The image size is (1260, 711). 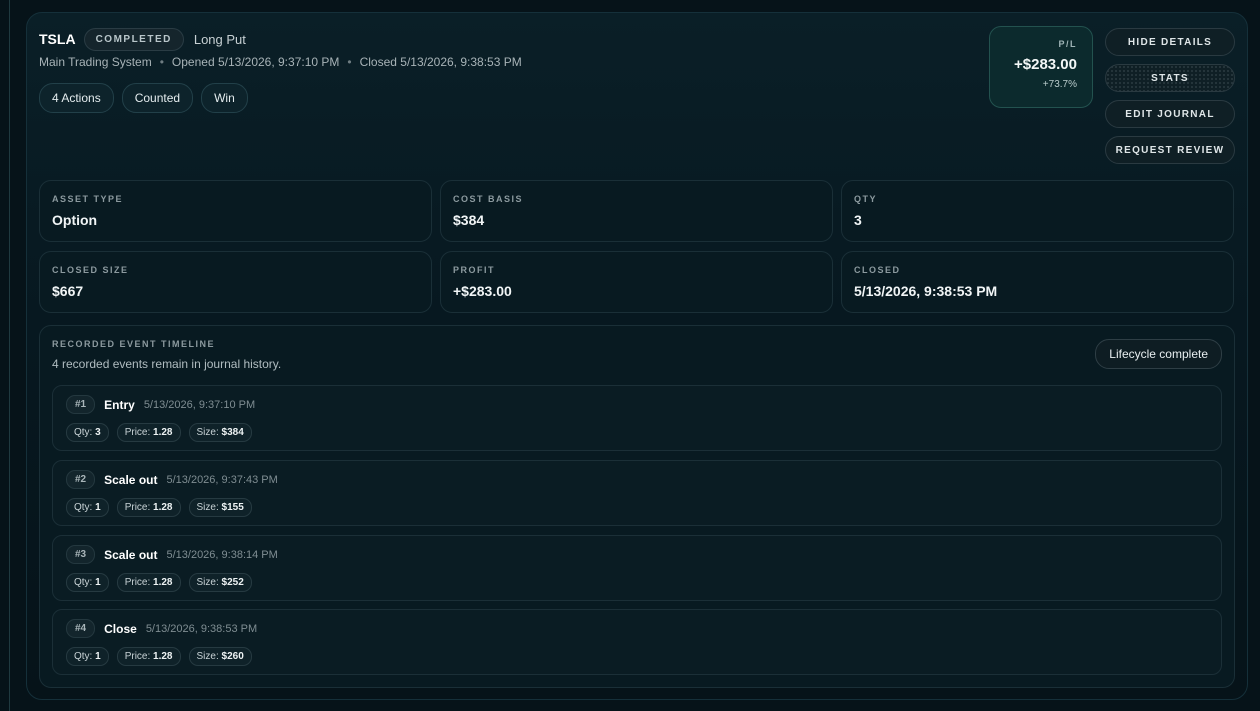 I want to click on strategy-label: Long Put, so click(x=219, y=39).